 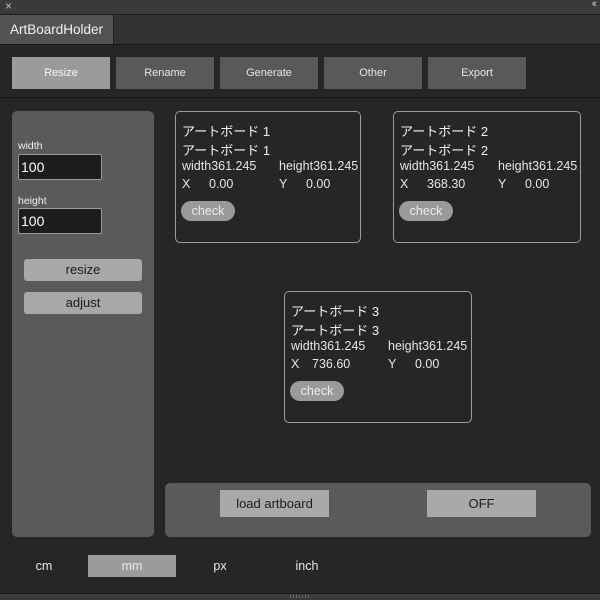 I want to click on export-tab-button: Export, so click(x=477, y=73).